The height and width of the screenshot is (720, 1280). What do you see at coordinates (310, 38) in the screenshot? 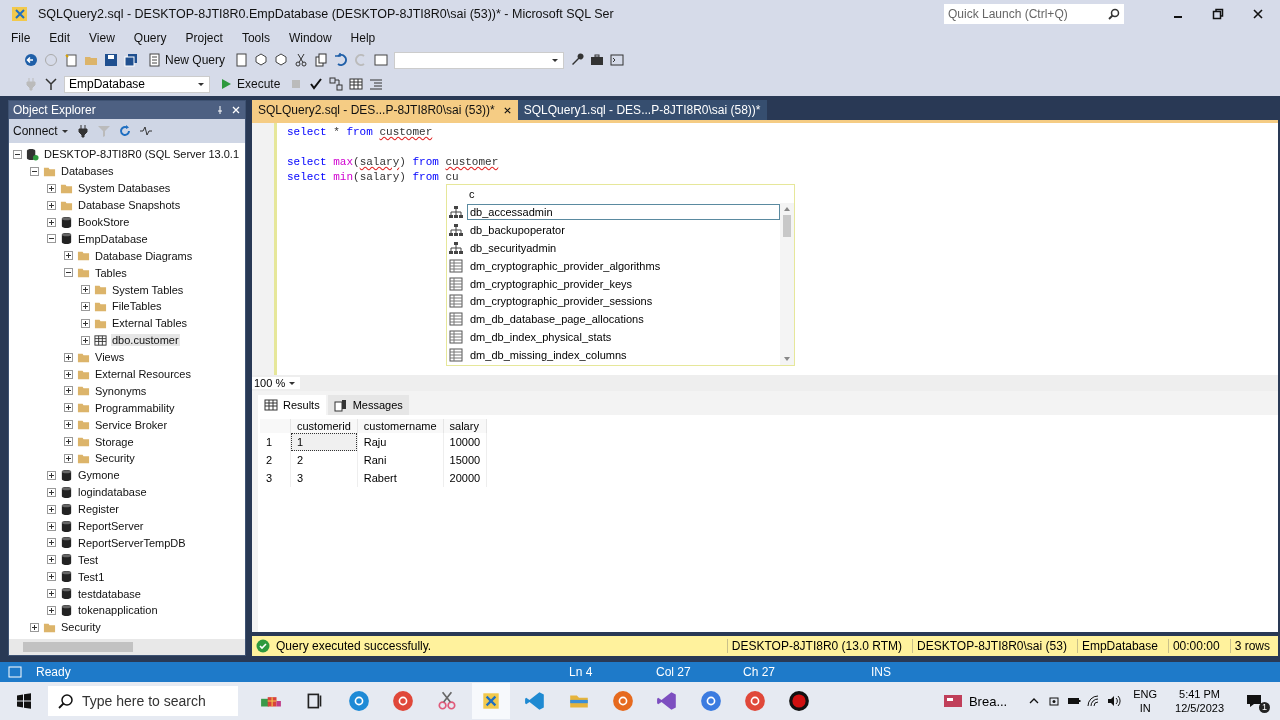
I see `menu-item: Window` at bounding box center [310, 38].